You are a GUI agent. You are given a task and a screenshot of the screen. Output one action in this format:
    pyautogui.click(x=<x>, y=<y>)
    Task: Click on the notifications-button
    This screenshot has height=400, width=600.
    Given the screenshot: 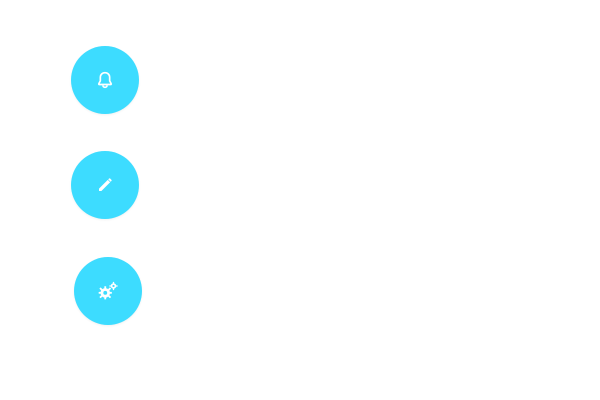 What is the action you would take?
    pyautogui.click(x=105, y=80)
    